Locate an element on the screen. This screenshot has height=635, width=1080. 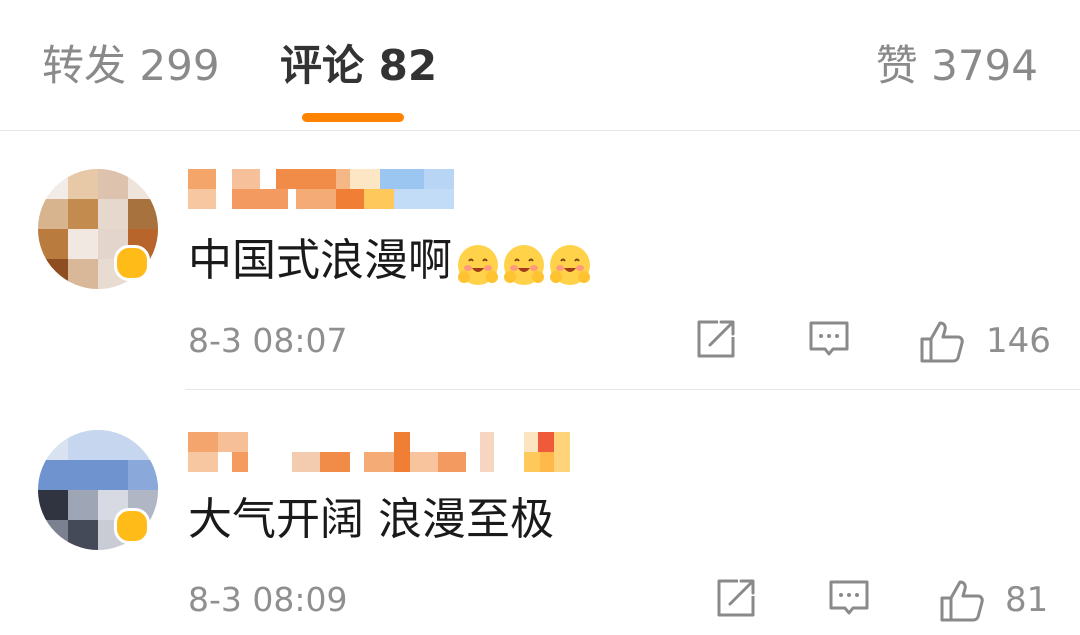
comment-text: 大气开阔 浪漫至极 is located at coordinates (371, 520).